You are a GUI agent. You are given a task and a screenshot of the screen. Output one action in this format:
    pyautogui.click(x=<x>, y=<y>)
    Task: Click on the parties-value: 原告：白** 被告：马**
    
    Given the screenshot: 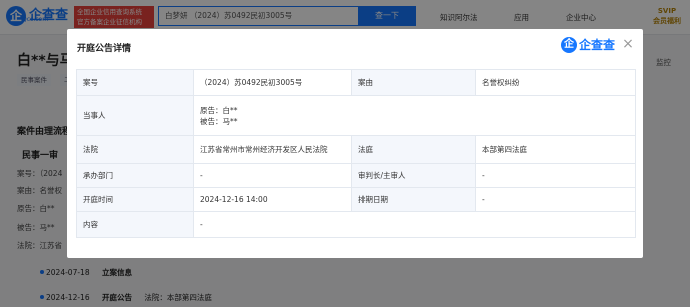 What is the action you would take?
    pyautogui.click(x=414, y=115)
    